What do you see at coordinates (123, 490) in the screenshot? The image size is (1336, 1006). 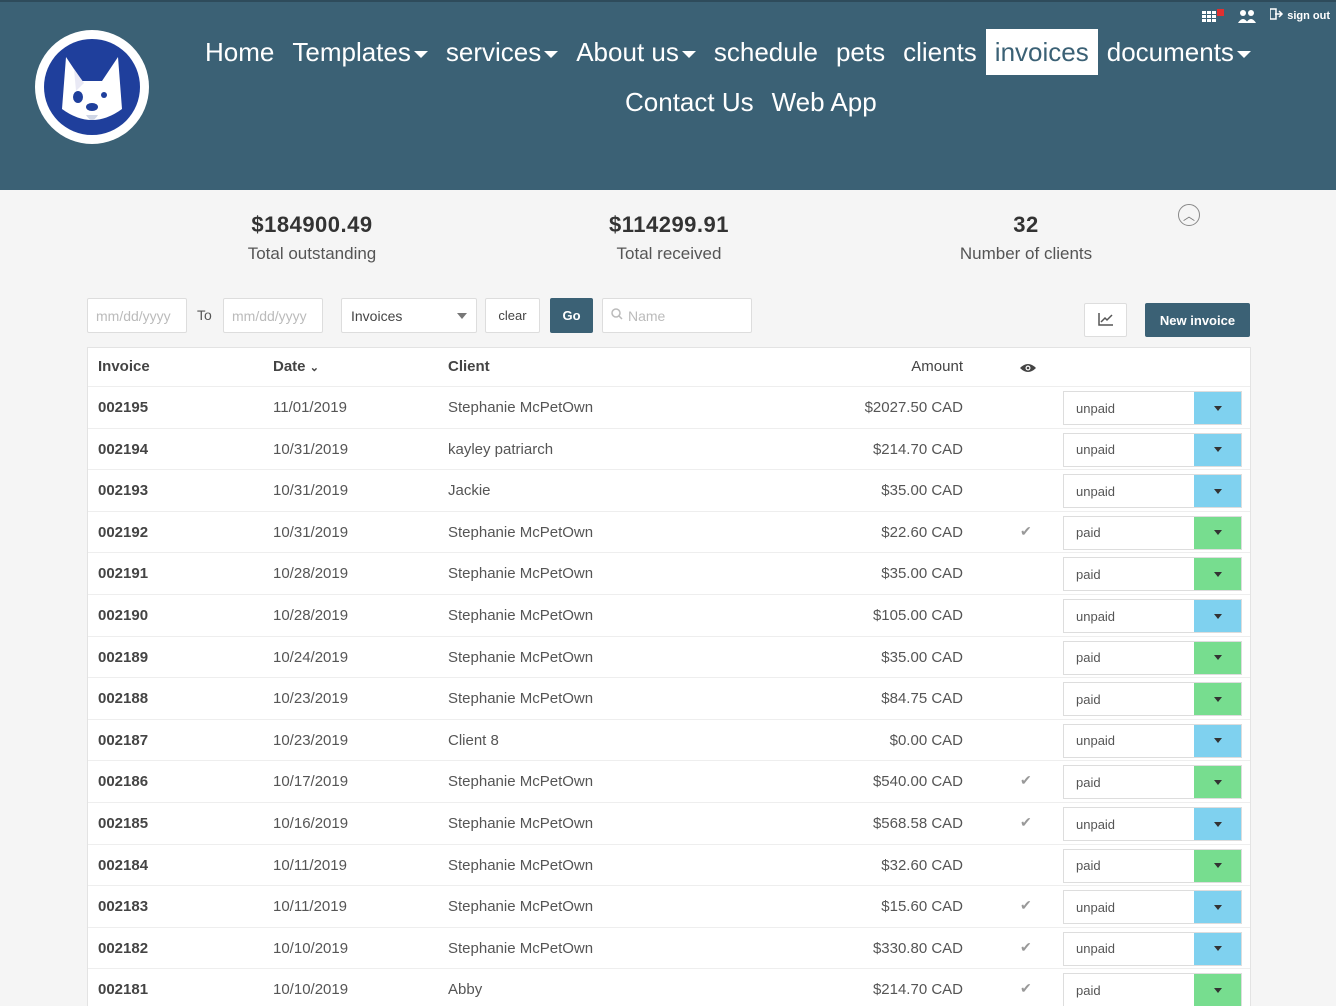 I see `invoice-number: 002193` at bounding box center [123, 490].